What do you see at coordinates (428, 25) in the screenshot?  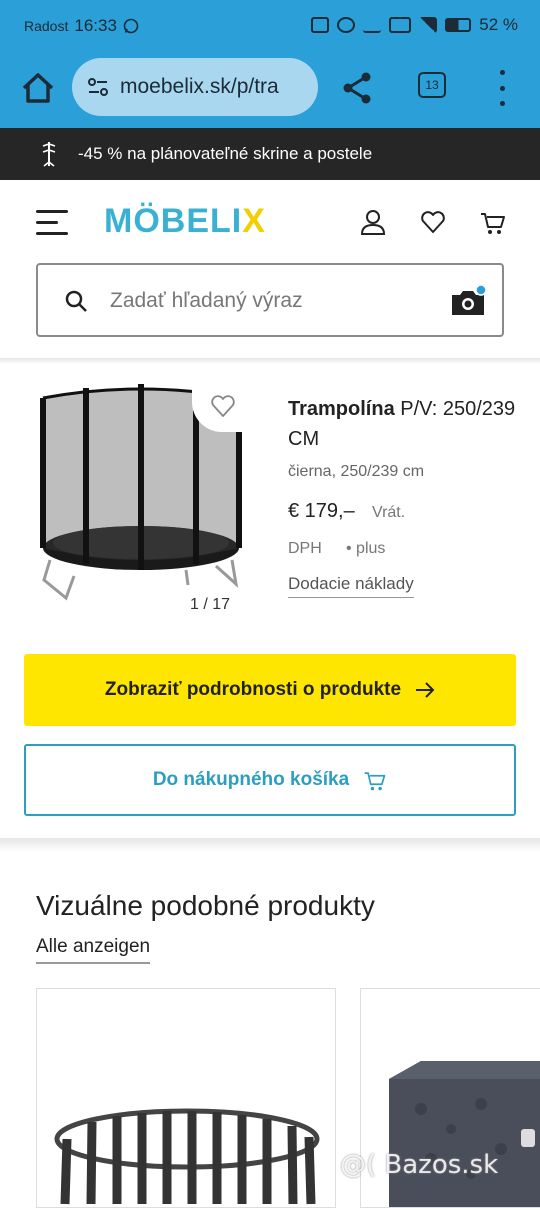 I see `signal-icon` at bounding box center [428, 25].